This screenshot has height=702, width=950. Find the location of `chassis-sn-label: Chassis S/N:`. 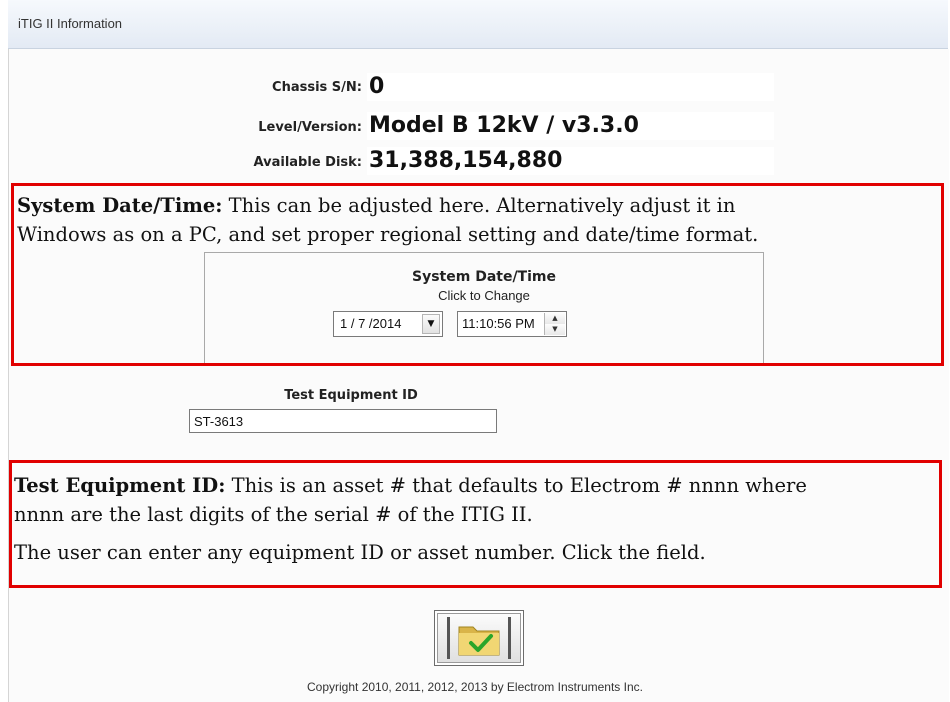

chassis-sn-label: Chassis S/N: is located at coordinates (317, 87).